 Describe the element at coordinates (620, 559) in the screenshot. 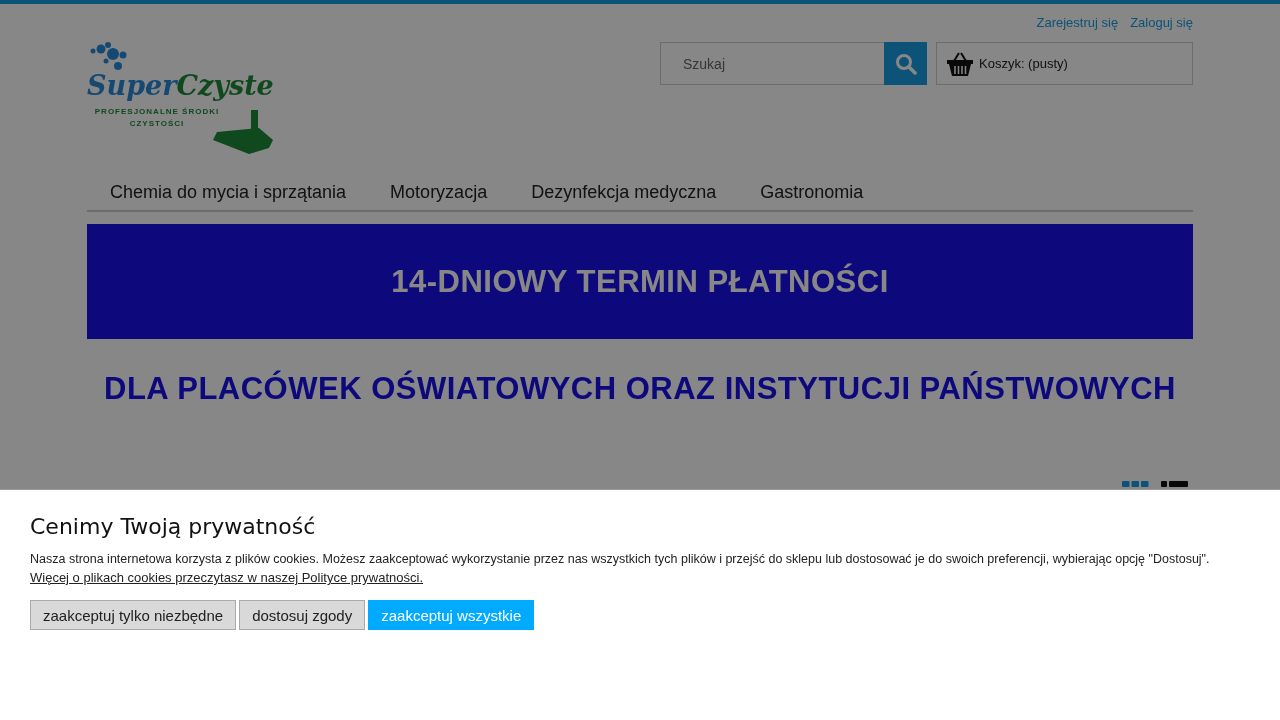

I see `cookie-text: Nasza strona internetowa korzysta z plików cookies. Możesz zaakceptować wykorzystanie przez nas wszystkich tych plików i przejść do sklepu lub dostosować je do swoich preferencji, wybierając opcję "Dostosuj".` at that location.